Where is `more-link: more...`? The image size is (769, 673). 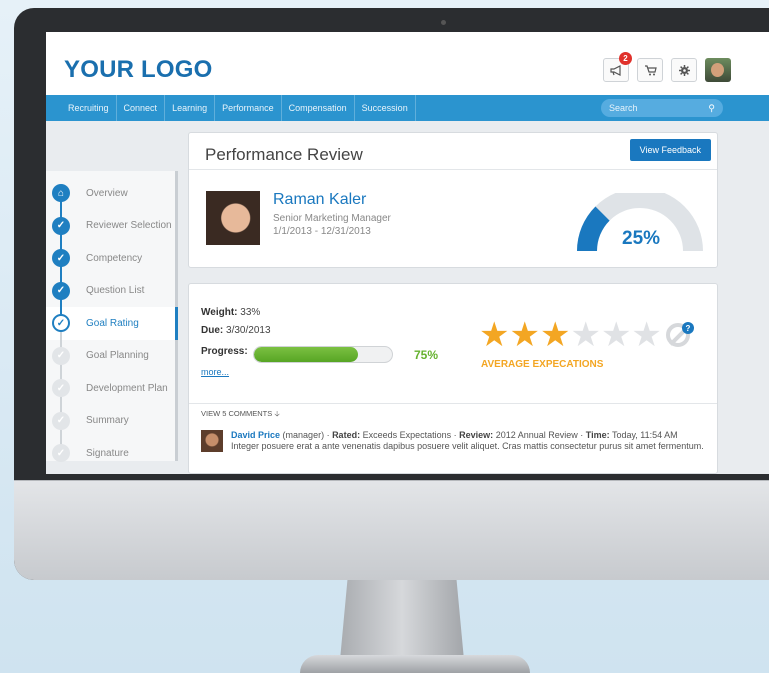
more-link: more... is located at coordinates (215, 372).